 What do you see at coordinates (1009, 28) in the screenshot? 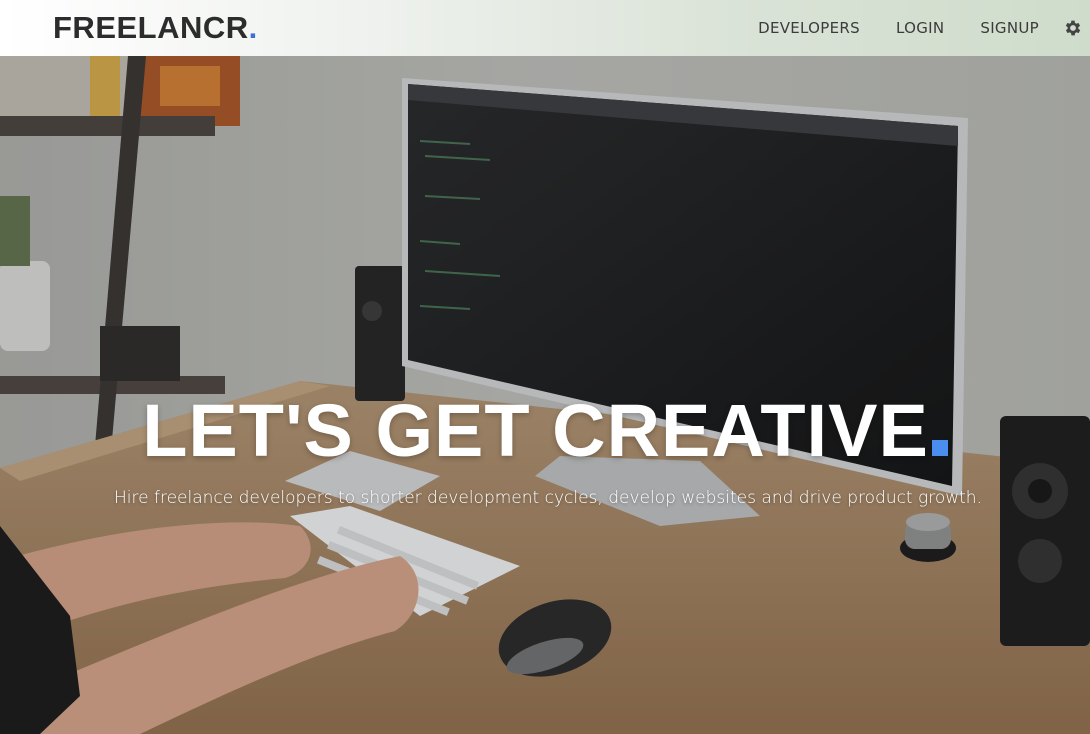
I see `nav-link-signup: SIGNUP` at bounding box center [1009, 28].